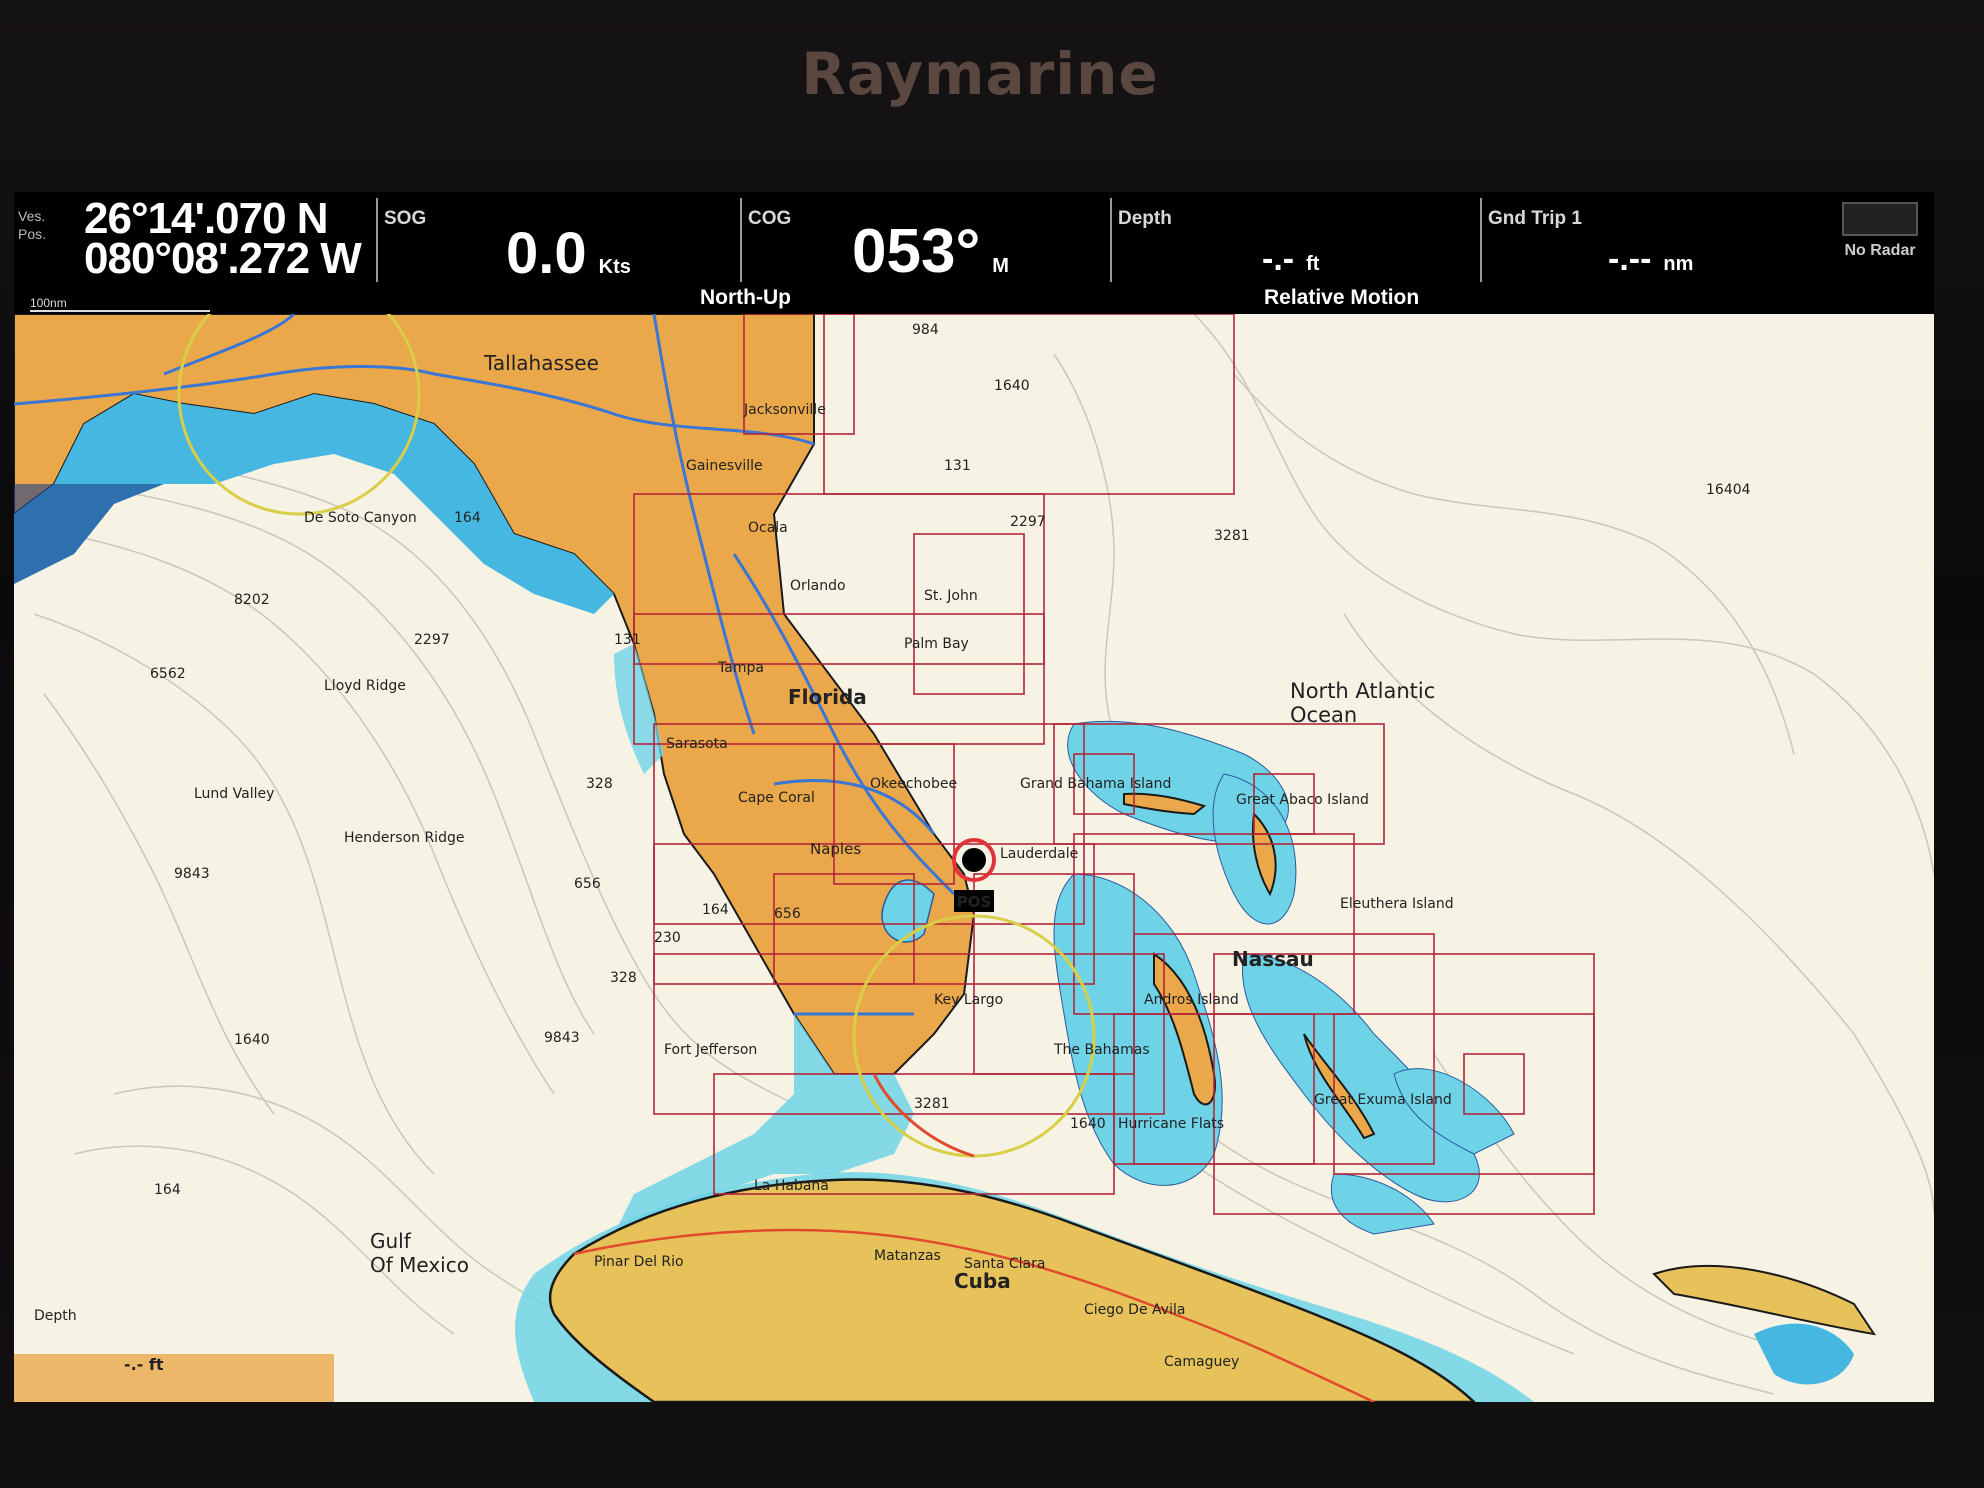  What do you see at coordinates (697, 744) in the screenshot?
I see `label-sarasota: Sarasota` at bounding box center [697, 744].